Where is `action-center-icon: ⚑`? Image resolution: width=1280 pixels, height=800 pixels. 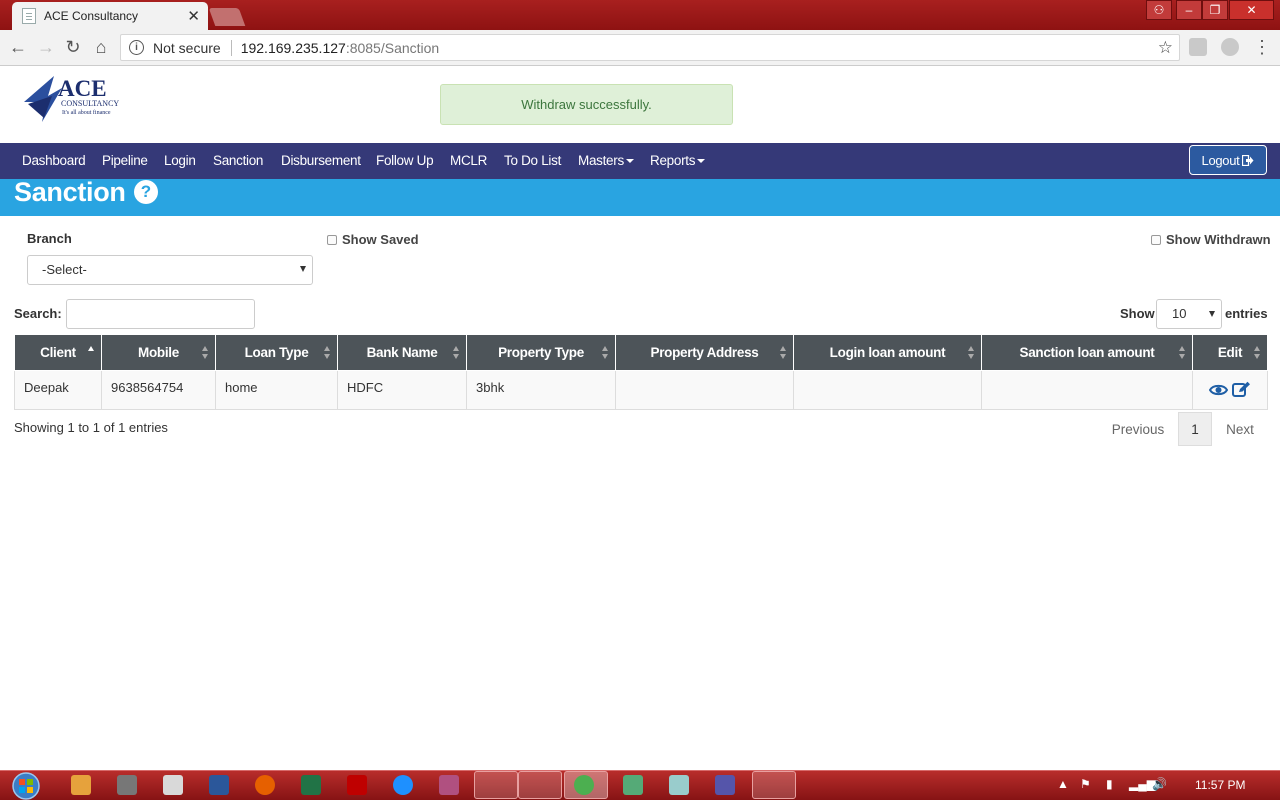
action-center-icon: ⚑ is located at coordinates (1085, 784).